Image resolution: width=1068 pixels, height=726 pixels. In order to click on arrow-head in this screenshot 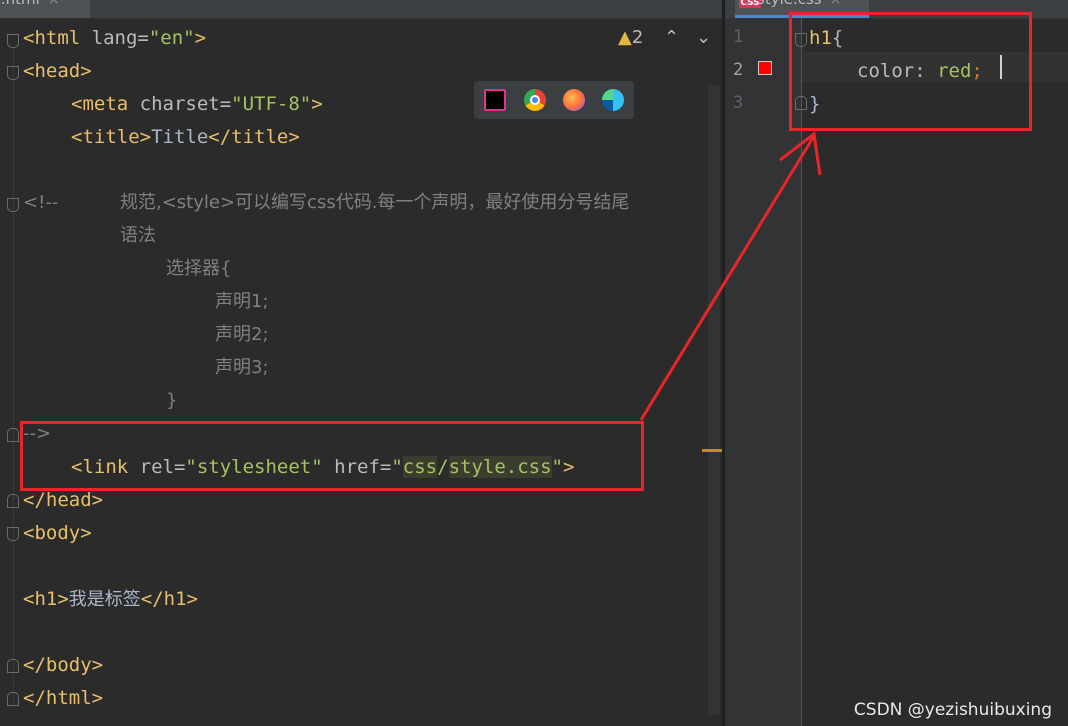, I will do `click(800, 153)`.